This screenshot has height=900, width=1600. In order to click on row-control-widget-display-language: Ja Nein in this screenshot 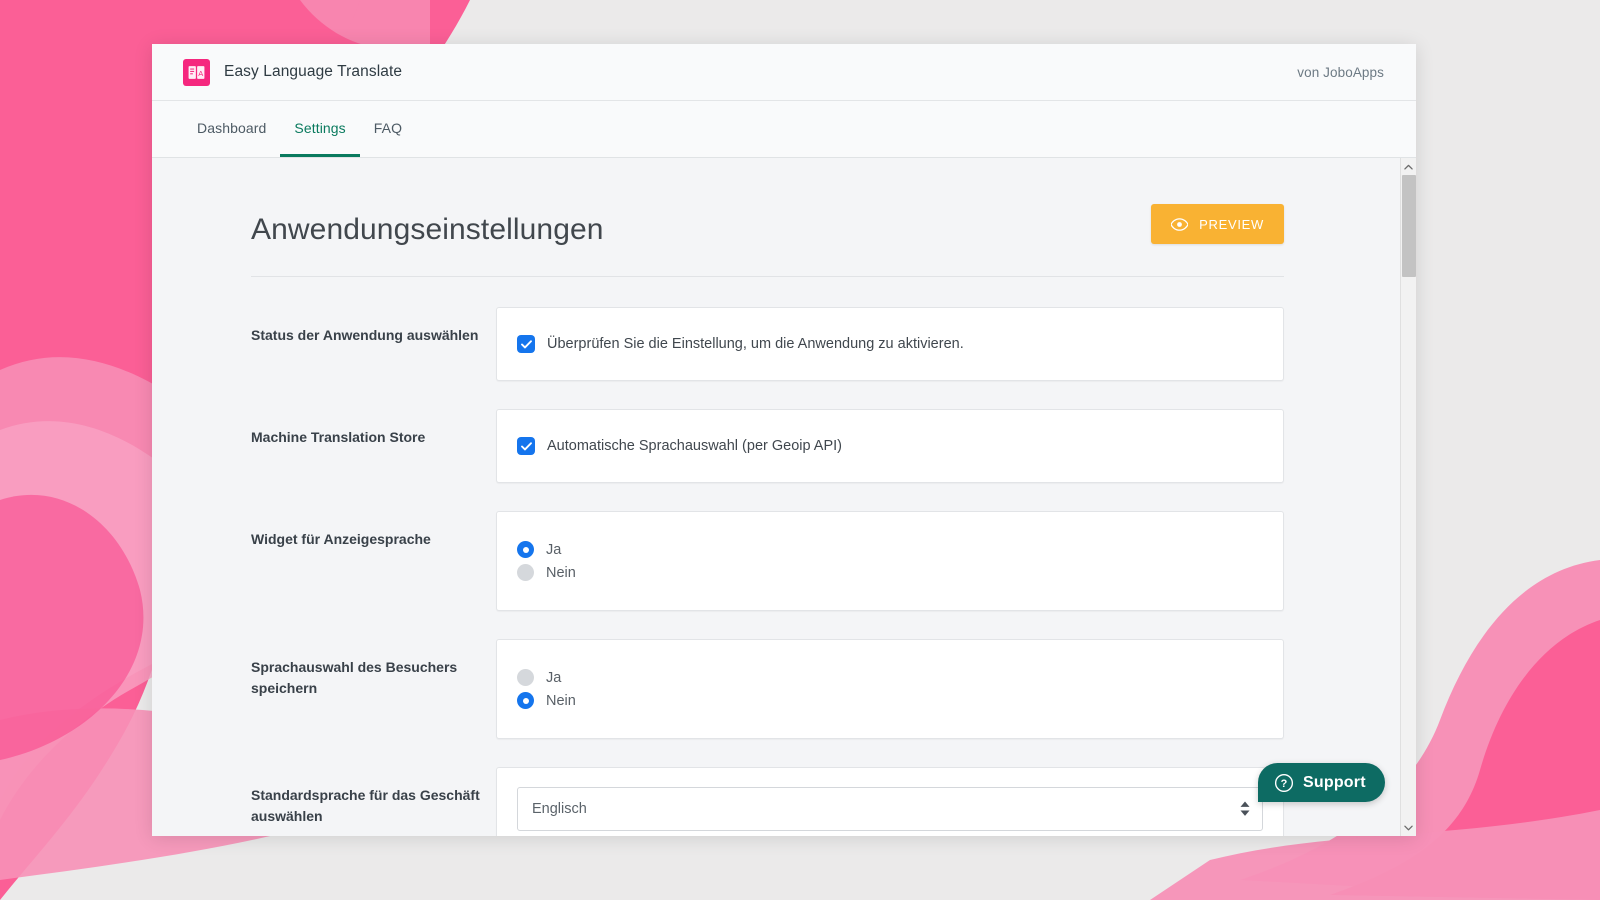, I will do `click(890, 561)`.